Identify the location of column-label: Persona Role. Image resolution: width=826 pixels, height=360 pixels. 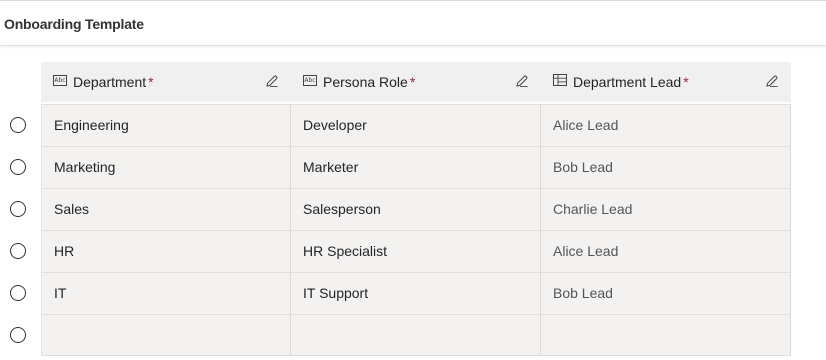
(365, 82).